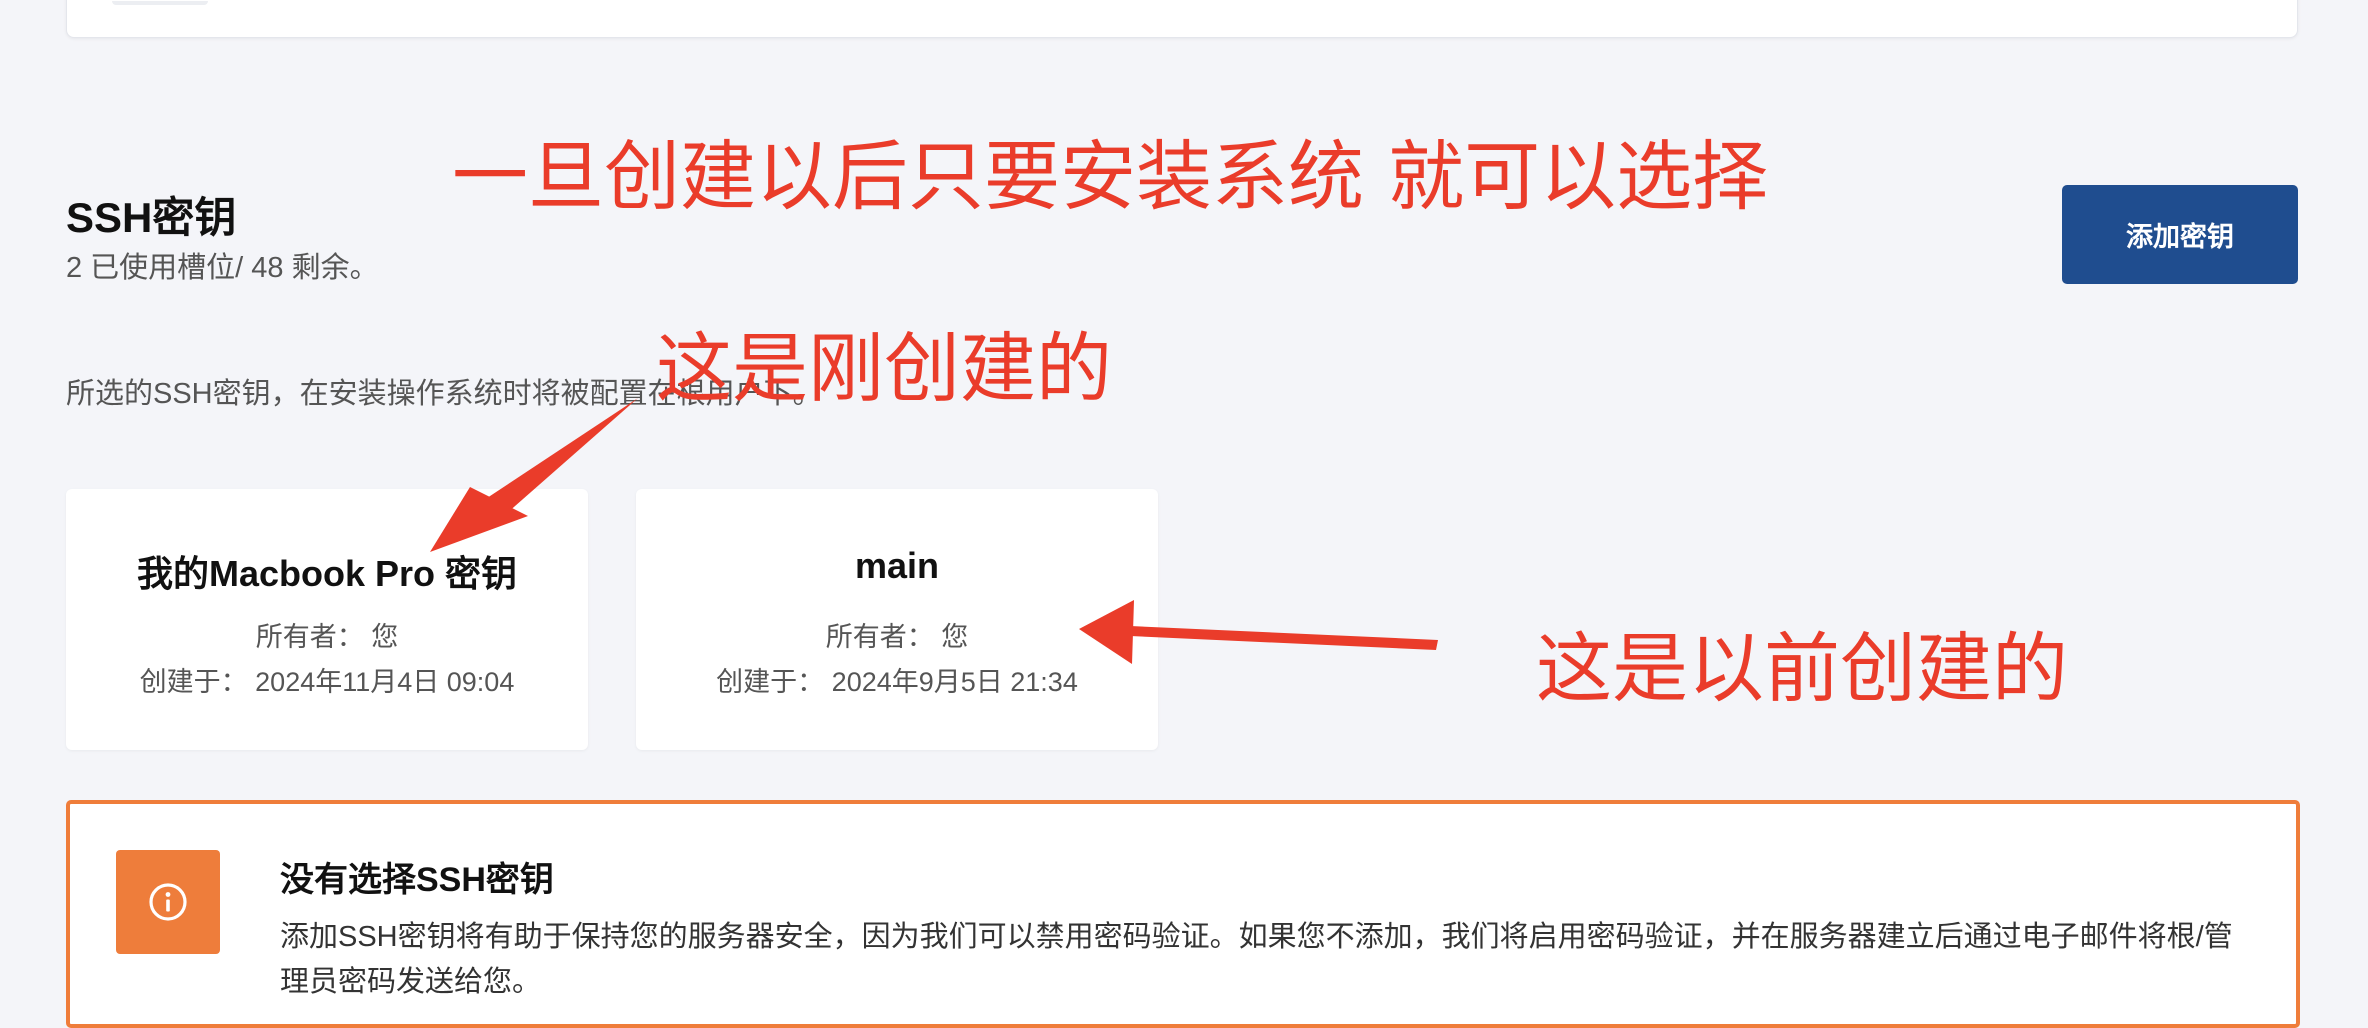 The width and height of the screenshot is (2368, 1028). I want to click on created-value: 2024年11月4日 09:04, so click(385, 682).